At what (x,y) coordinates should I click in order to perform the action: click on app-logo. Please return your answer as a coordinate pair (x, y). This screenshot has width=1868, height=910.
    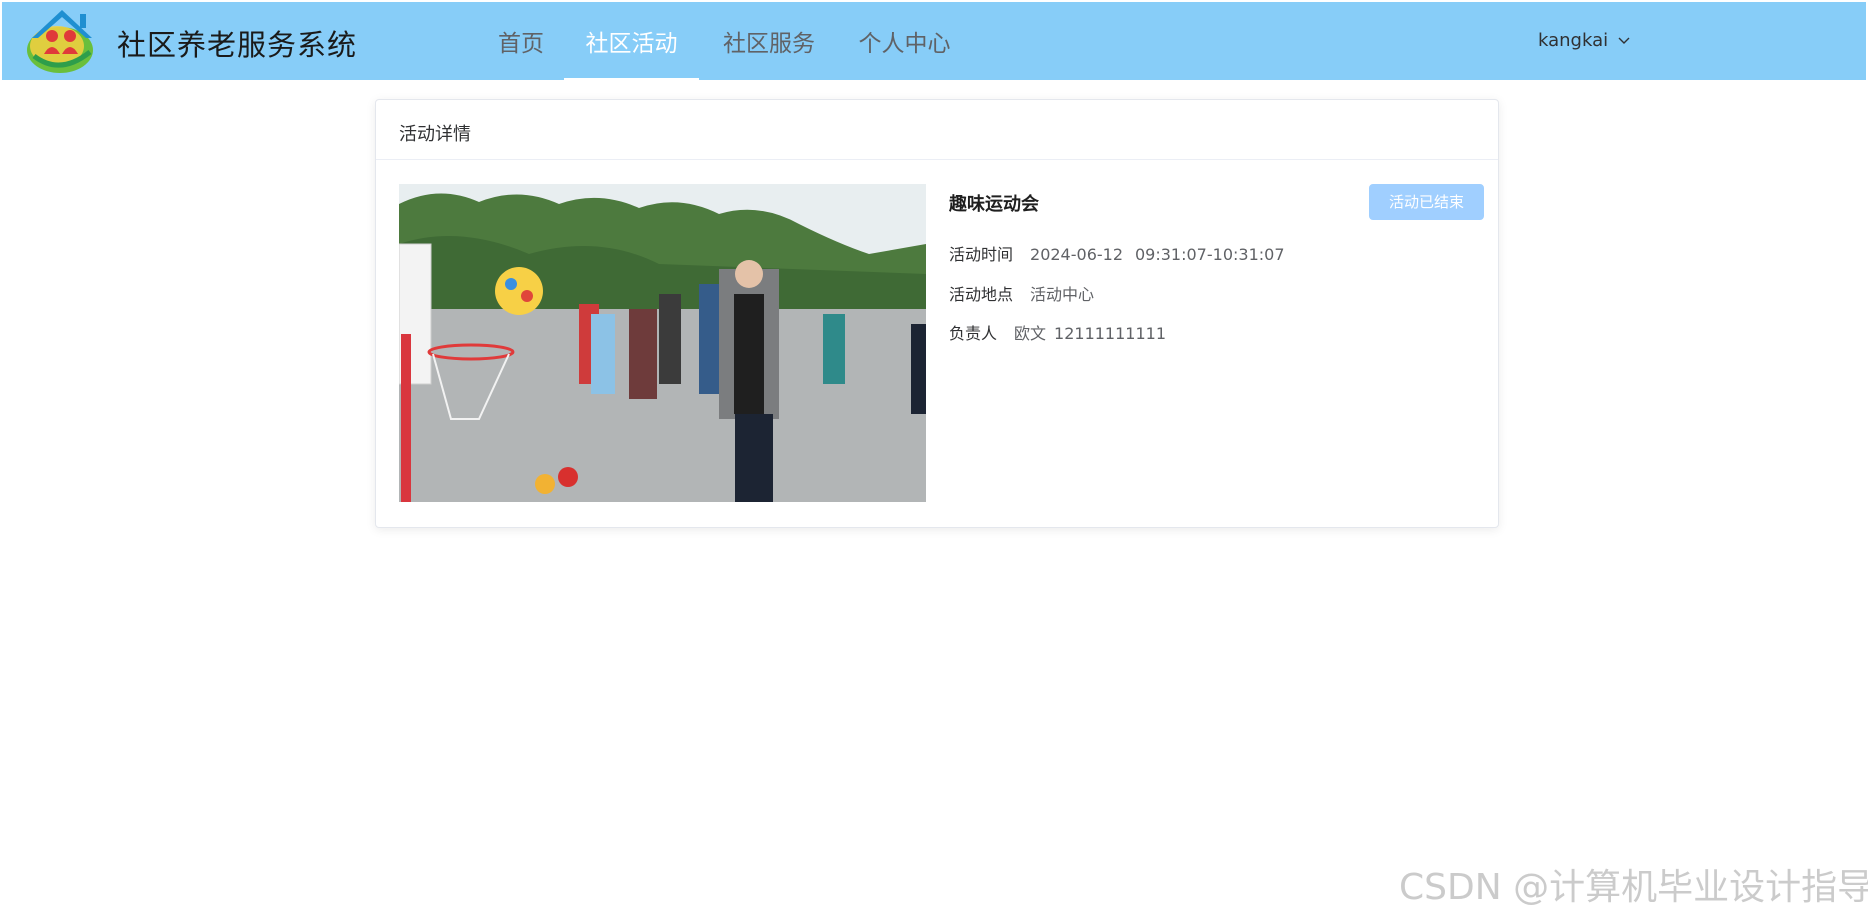
    Looking at the image, I should click on (60, 41).